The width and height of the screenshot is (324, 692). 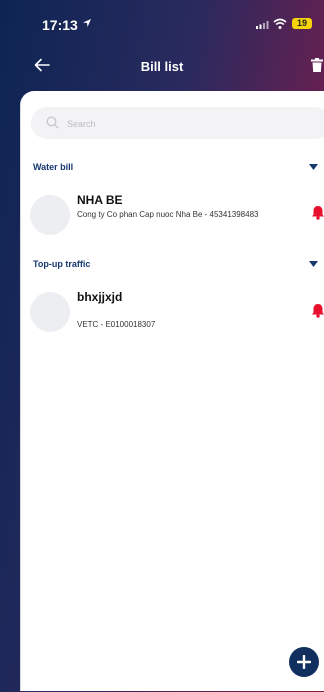 What do you see at coordinates (280, 23) in the screenshot?
I see `wifi-icon` at bounding box center [280, 23].